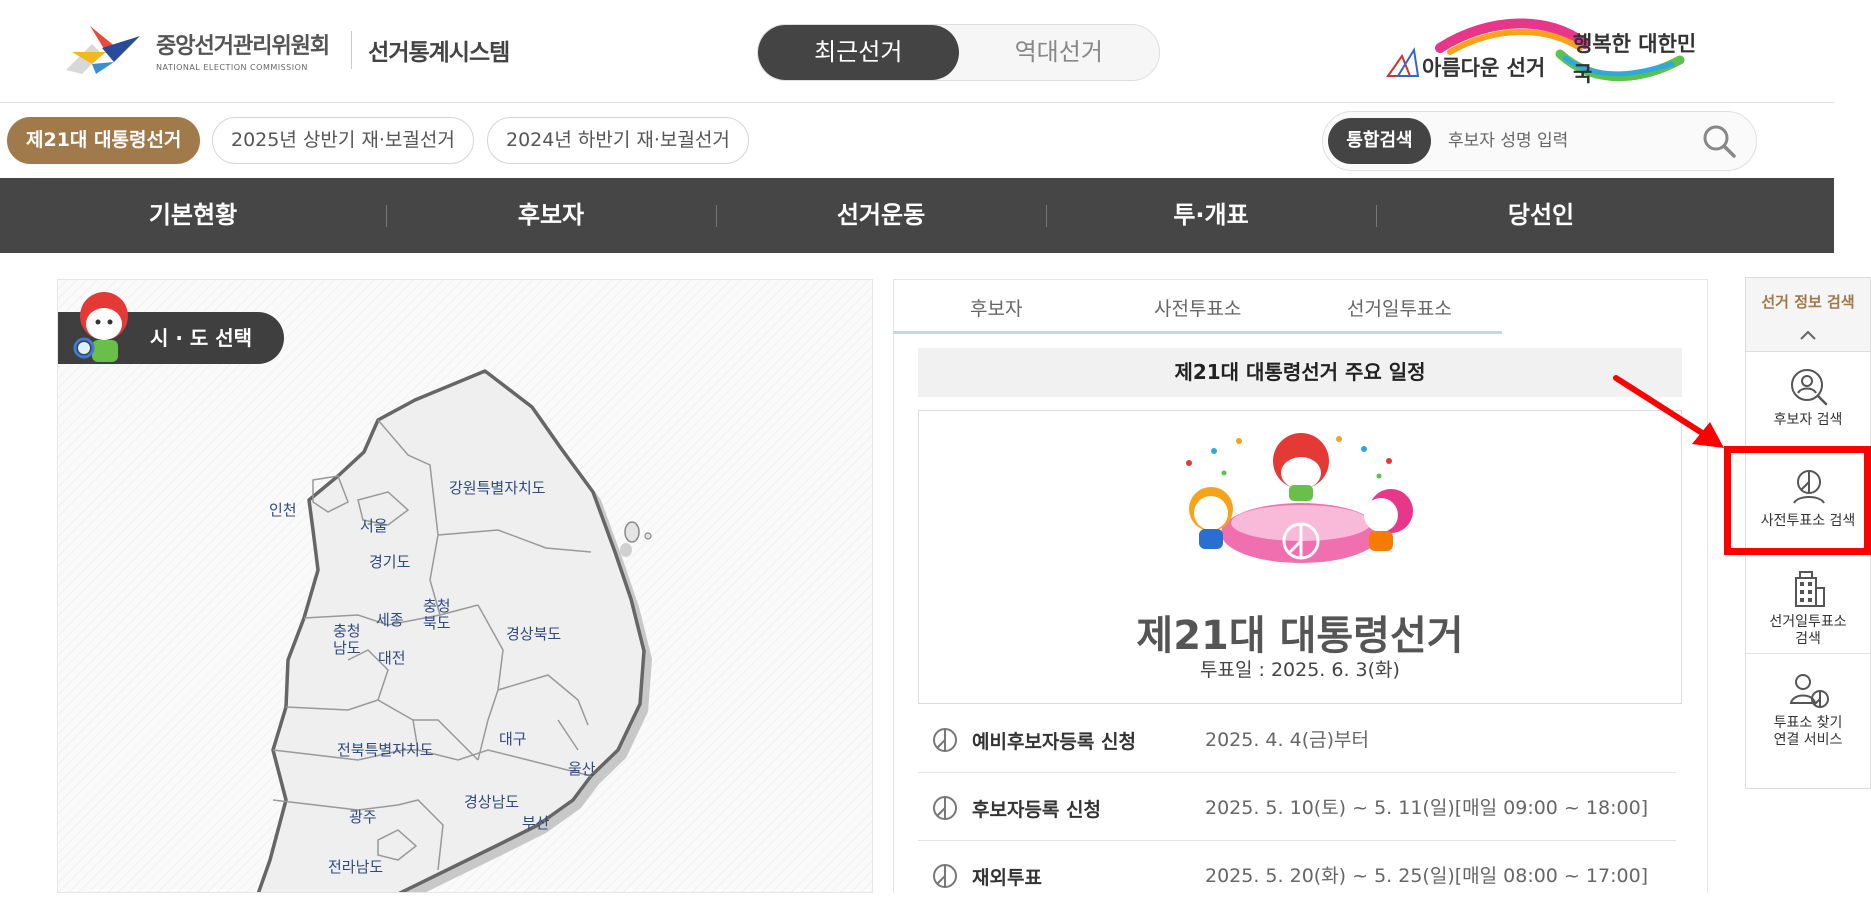  What do you see at coordinates (1808, 420) in the screenshot?
I see `quick-item-label: 후보자 검색` at bounding box center [1808, 420].